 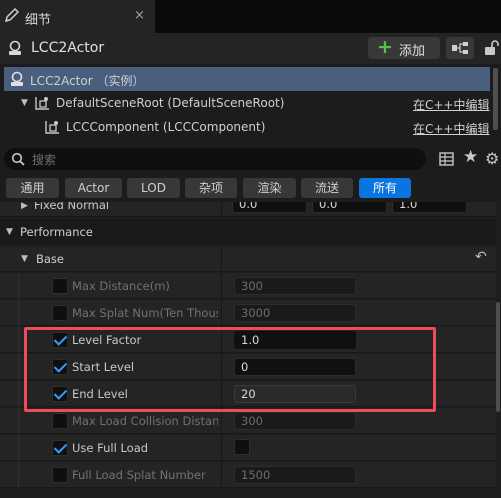 I want to click on start-level-field: 0, so click(x=295, y=367).